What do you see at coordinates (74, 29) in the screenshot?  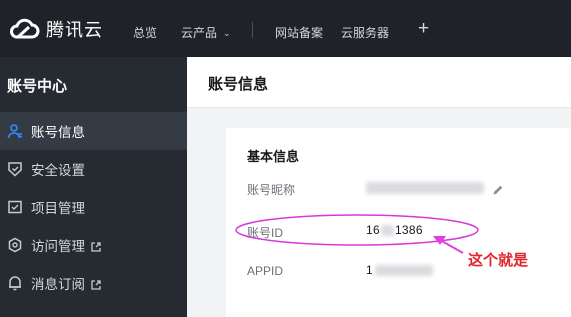 I see `brand-name: 腾讯云` at bounding box center [74, 29].